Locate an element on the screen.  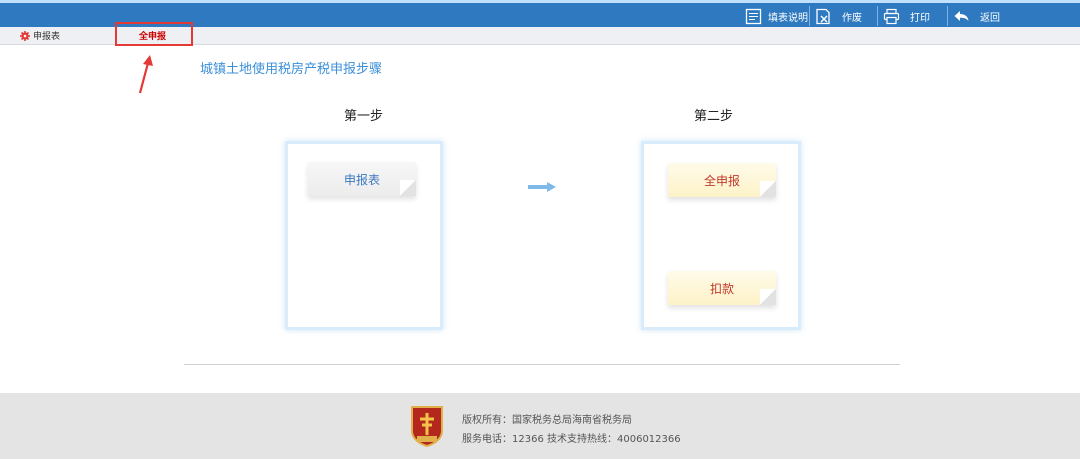
void-label: 作废 is located at coordinates (852, 18).